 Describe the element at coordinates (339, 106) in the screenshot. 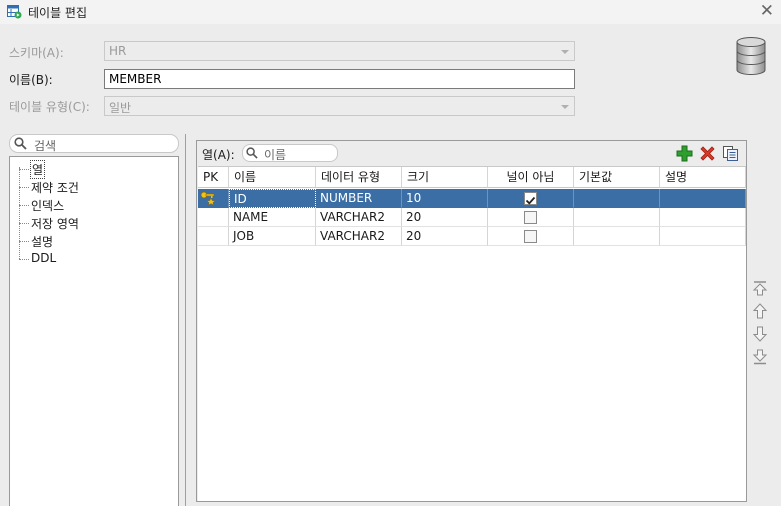

I see `table-type-select: 일반` at that location.